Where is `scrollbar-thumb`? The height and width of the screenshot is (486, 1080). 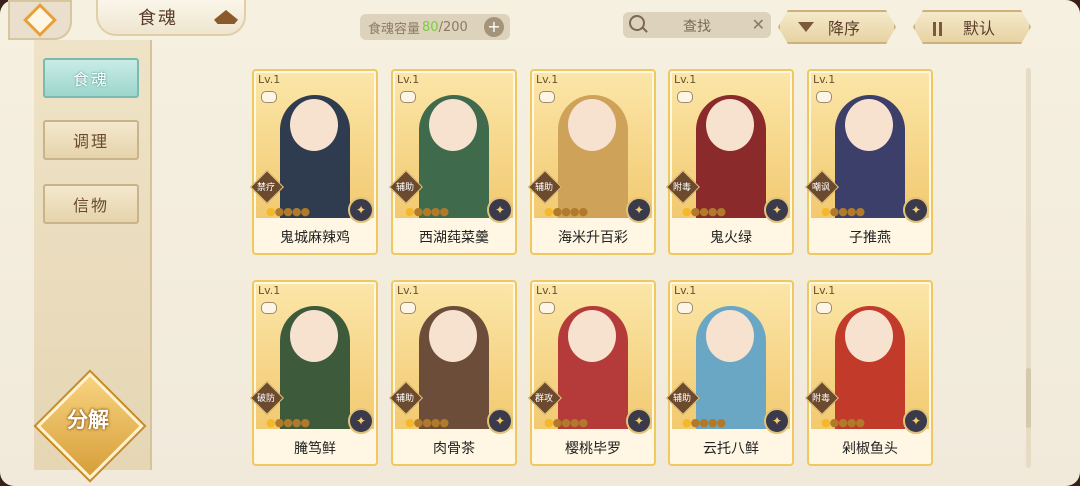
scrollbar-thumb is located at coordinates (1028, 398).